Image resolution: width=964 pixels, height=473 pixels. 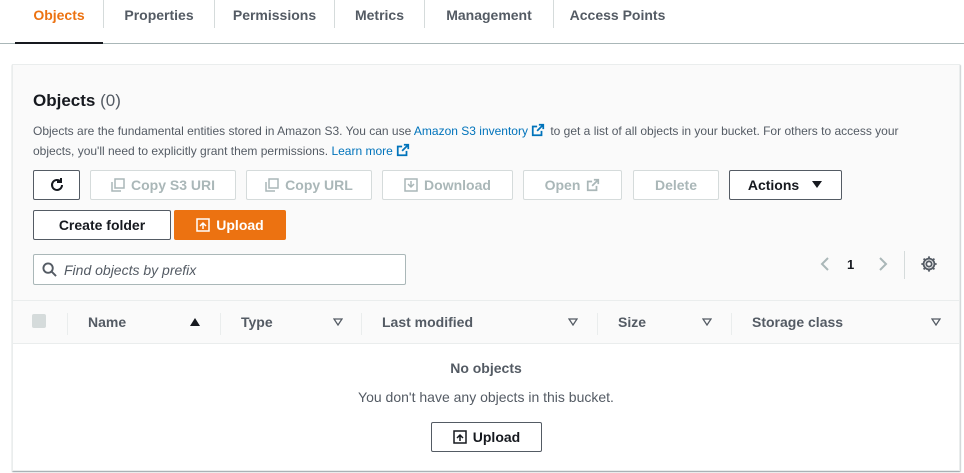 I want to click on copy-s3-uri-button: Copy S3 URI, so click(x=163, y=185).